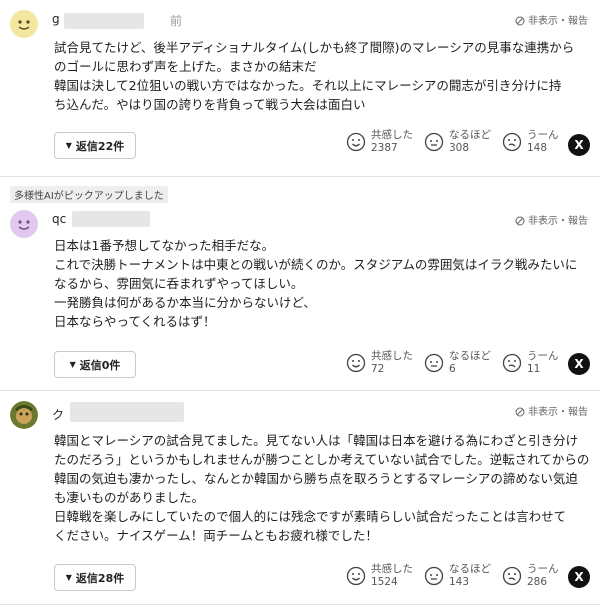  I want to click on username-suffix: 前, so click(176, 21).